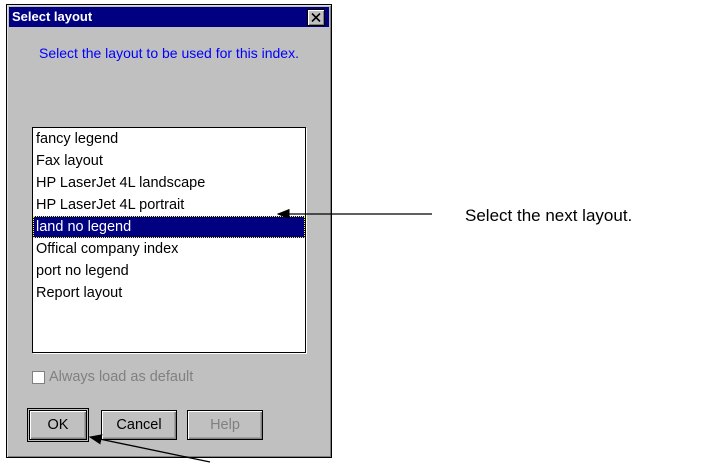 The image size is (707, 463). Describe the element at coordinates (169, 293) in the screenshot. I see `list-item: Report layout` at that location.